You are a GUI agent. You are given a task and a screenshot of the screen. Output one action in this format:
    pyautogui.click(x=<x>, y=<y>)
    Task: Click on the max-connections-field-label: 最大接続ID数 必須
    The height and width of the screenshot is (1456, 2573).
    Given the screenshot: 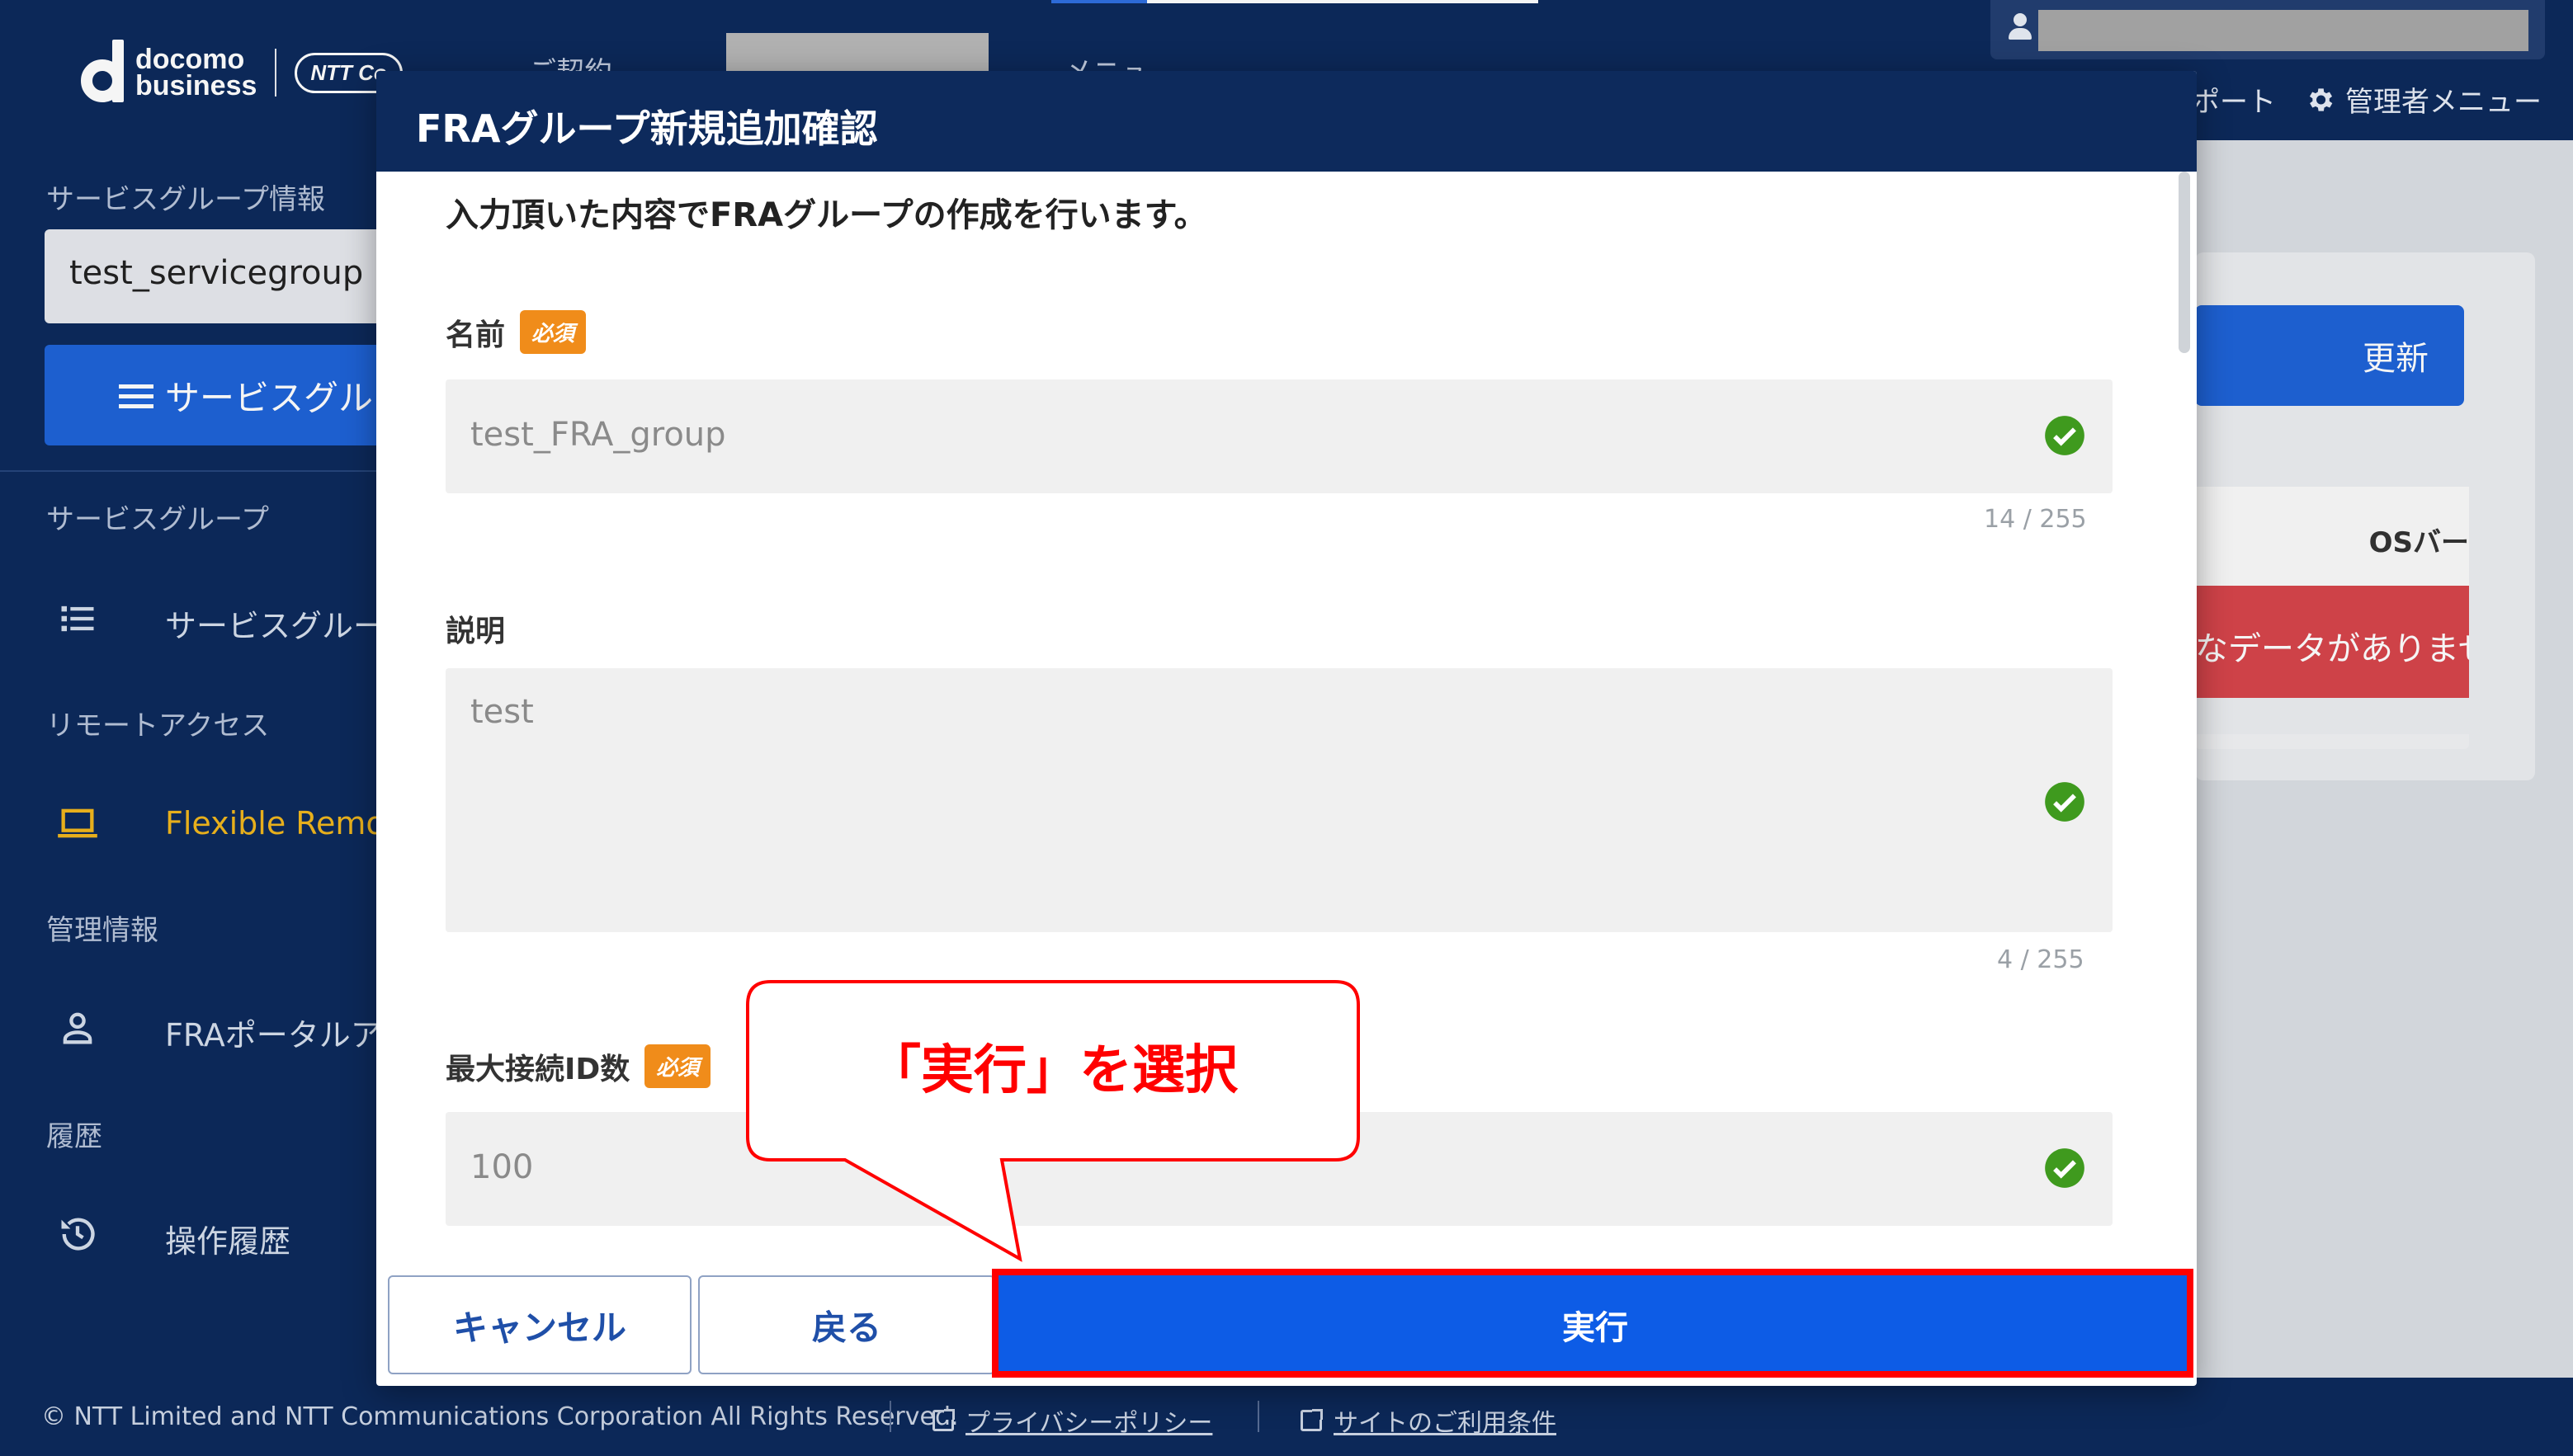 What is the action you would take?
    pyautogui.click(x=578, y=1066)
    